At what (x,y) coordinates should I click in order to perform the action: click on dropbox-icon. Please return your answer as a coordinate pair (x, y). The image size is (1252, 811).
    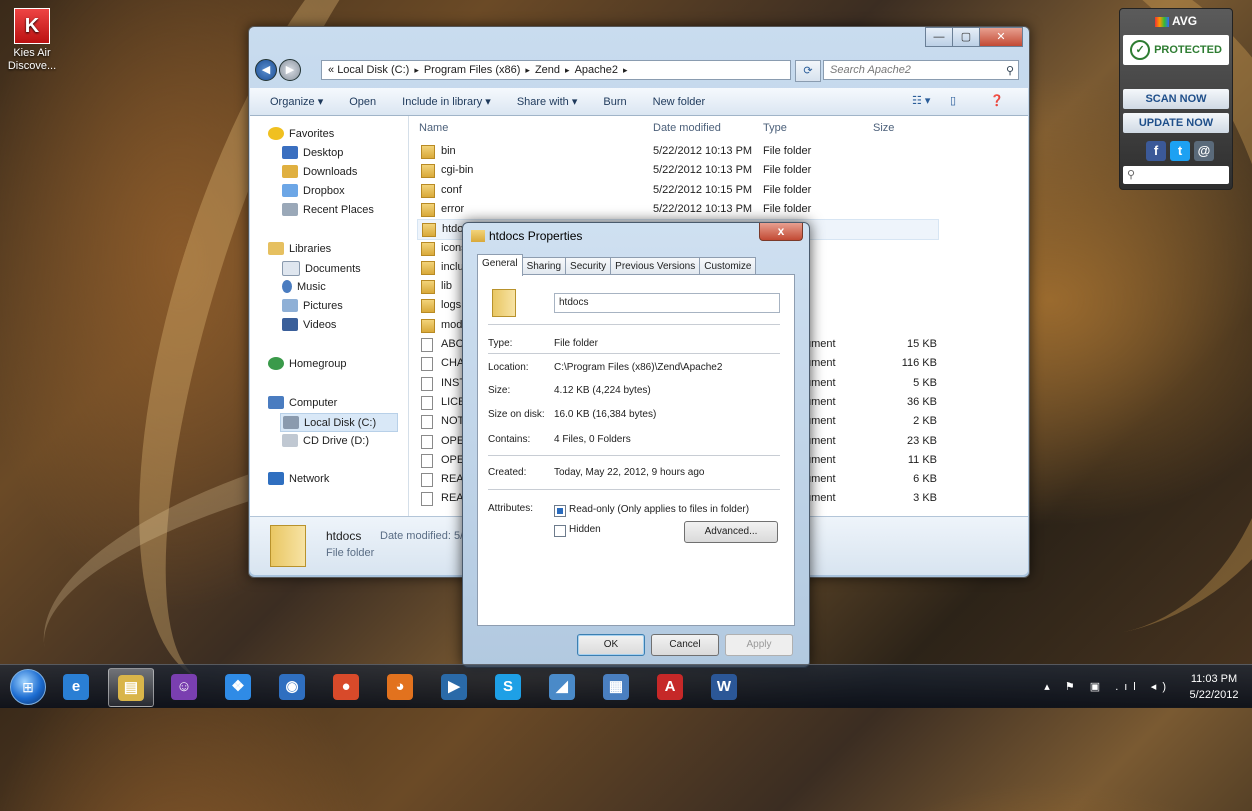
    Looking at the image, I should click on (290, 190).